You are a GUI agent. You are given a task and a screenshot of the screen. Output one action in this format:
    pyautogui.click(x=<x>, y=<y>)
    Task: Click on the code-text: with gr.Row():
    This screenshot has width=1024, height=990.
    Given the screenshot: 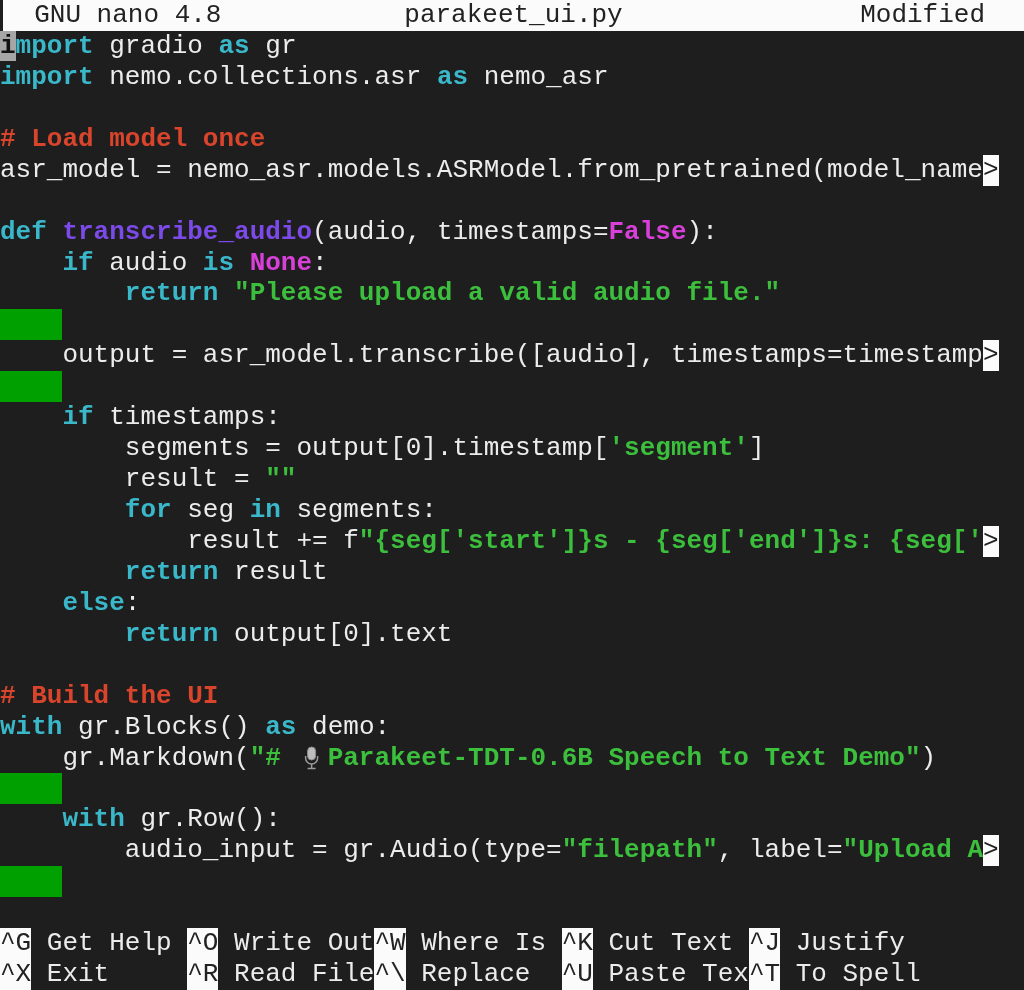 What is the action you would take?
    pyautogui.click(x=171, y=820)
    